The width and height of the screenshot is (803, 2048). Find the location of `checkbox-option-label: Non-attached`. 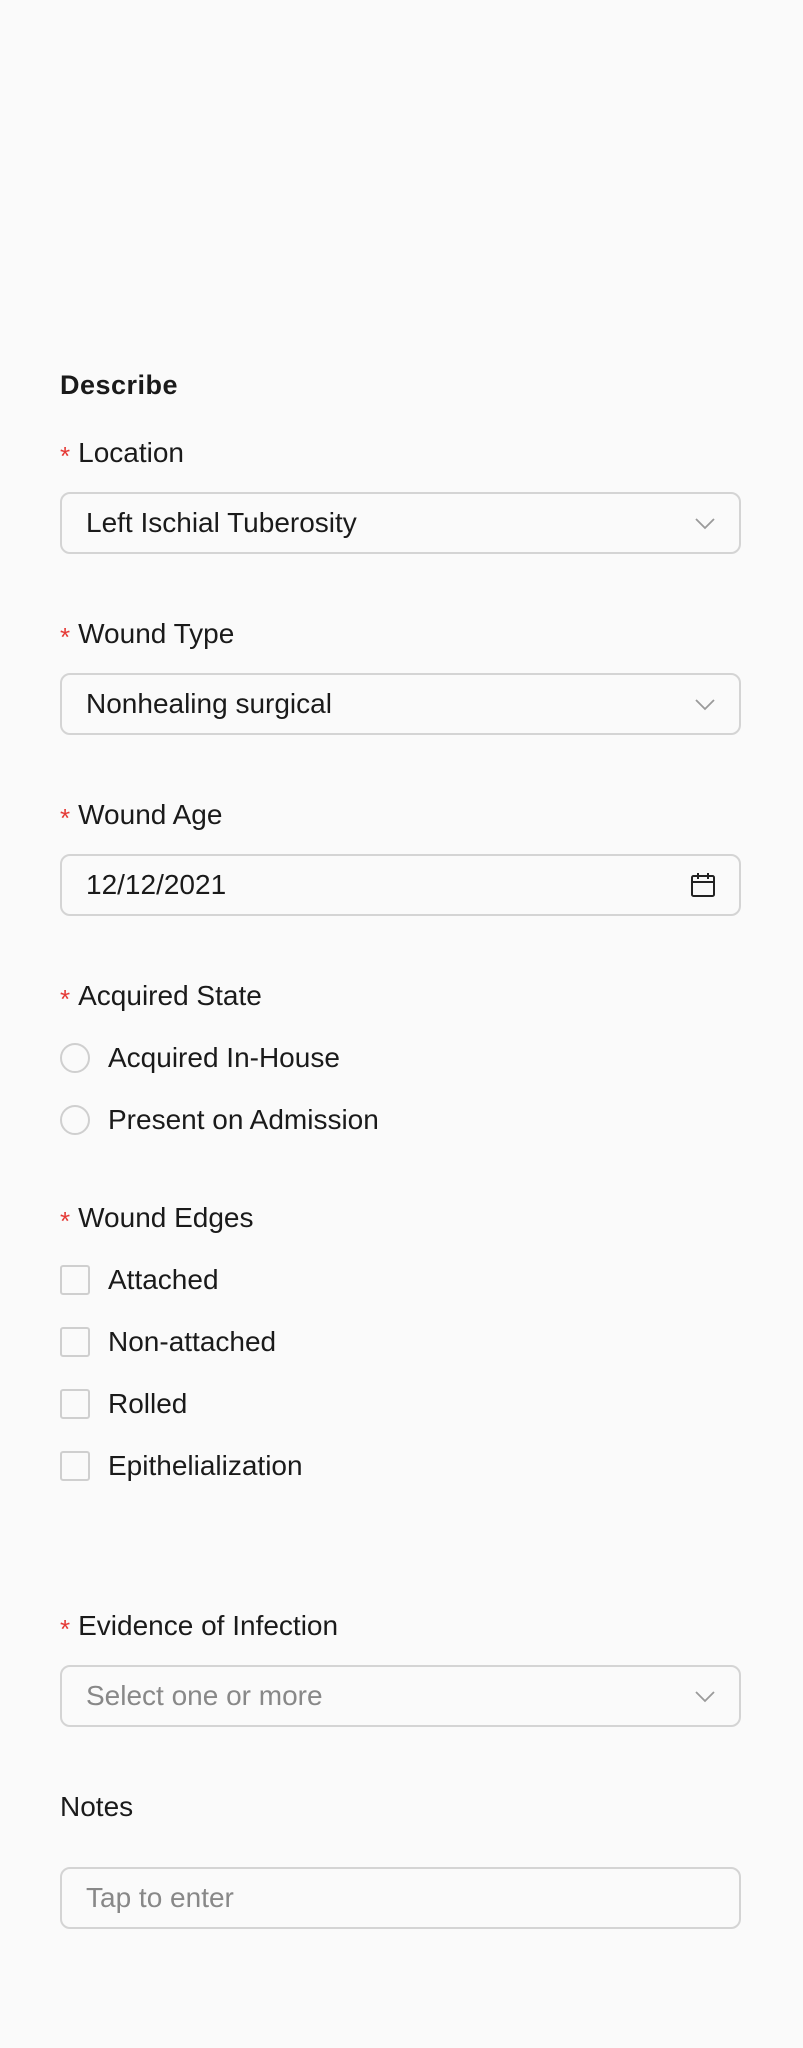

checkbox-option-label: Non-attached is located at coordinates (192, 1341).